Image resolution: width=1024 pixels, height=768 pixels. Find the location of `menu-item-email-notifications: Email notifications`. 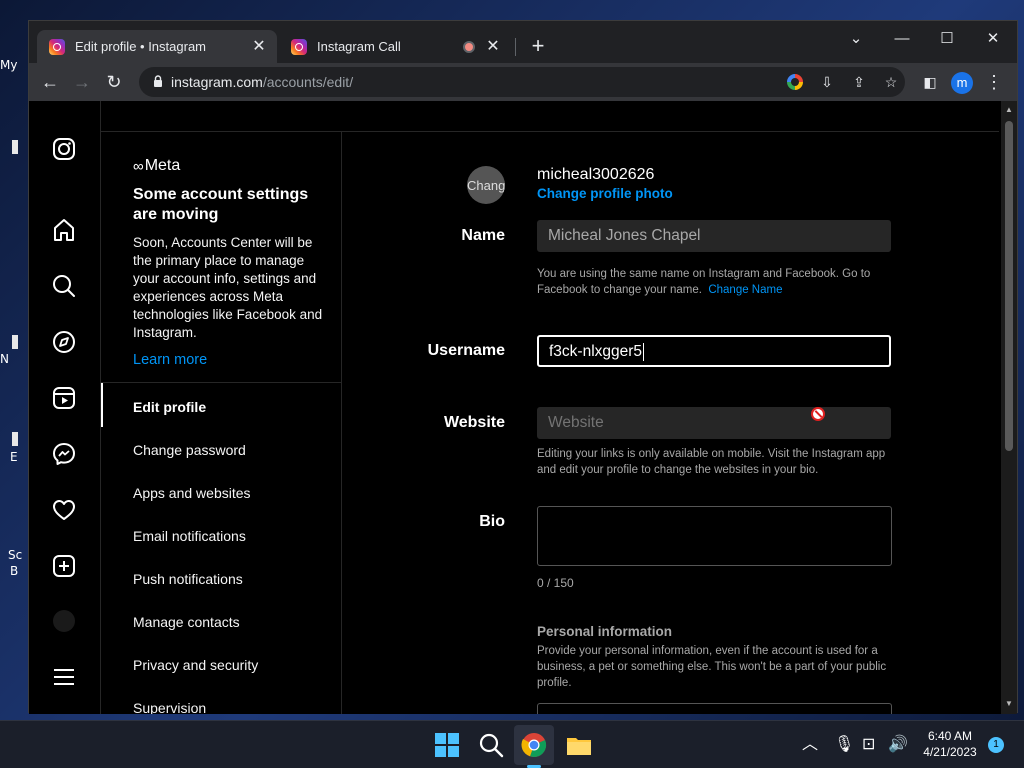

menu-item-email-notifications: Email notifications is located at coordinates (189, 536).